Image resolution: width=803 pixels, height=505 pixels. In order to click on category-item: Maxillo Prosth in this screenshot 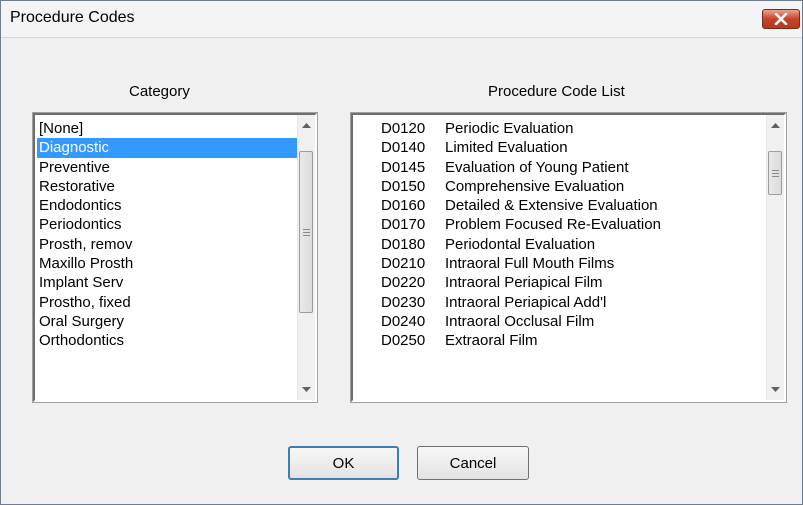, I will do `click(167, 263)`.